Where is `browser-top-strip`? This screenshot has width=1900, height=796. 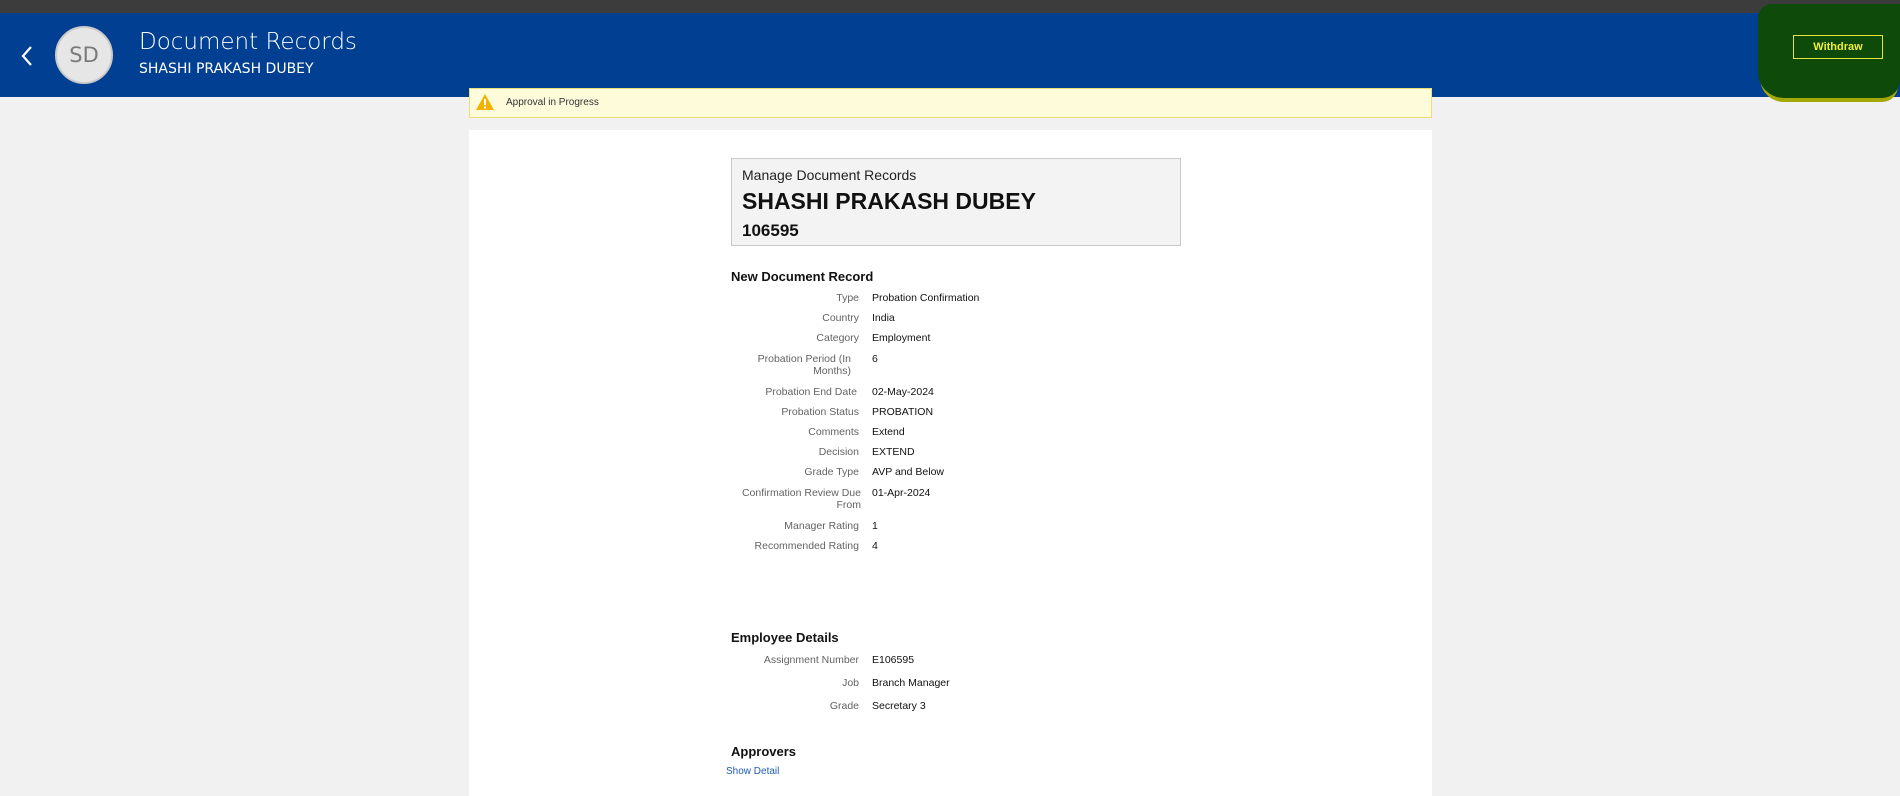
browser-top-strip is located at coordinates (950, 6).